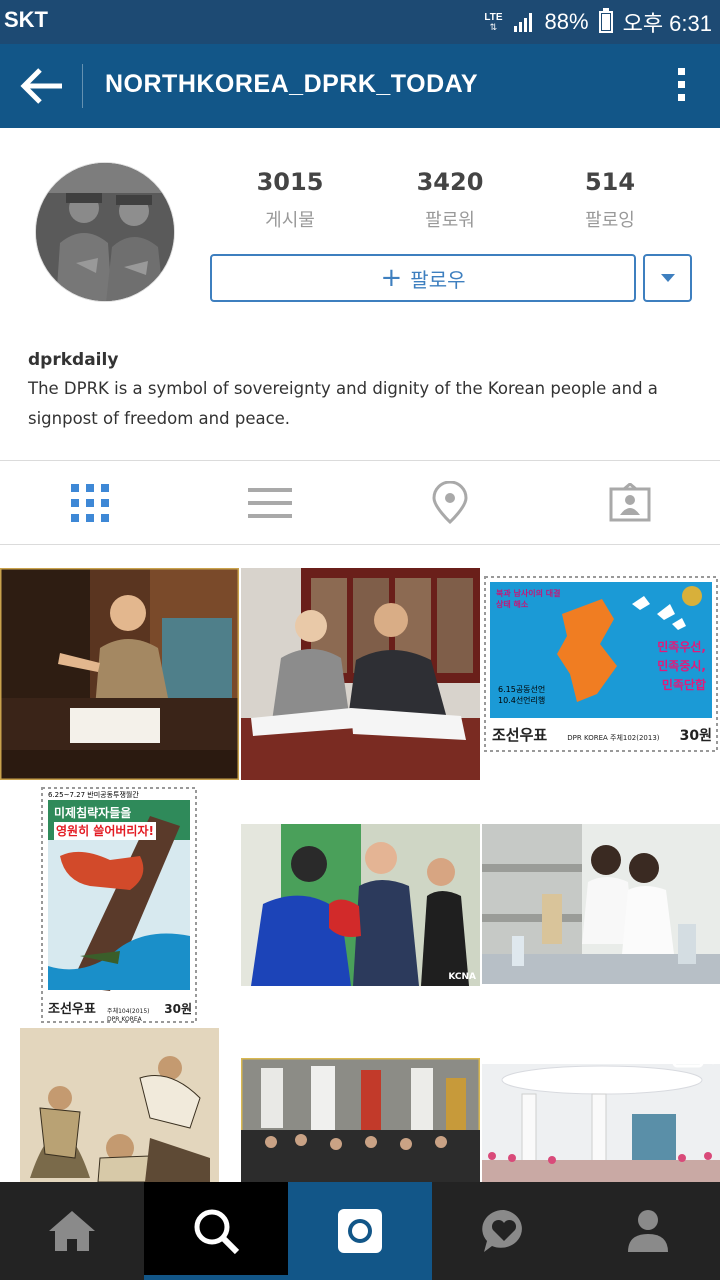  I want to click on suggestions-dropdown-button, so click(667, 278).